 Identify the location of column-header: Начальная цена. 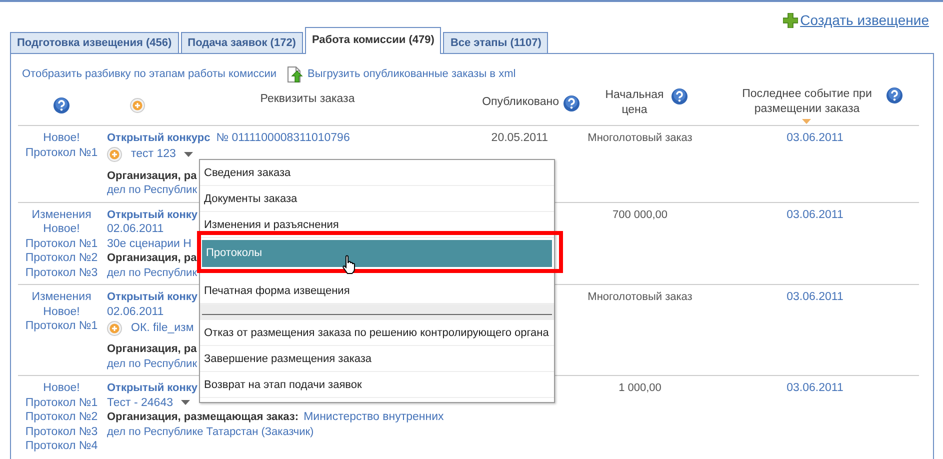
(634, 103).